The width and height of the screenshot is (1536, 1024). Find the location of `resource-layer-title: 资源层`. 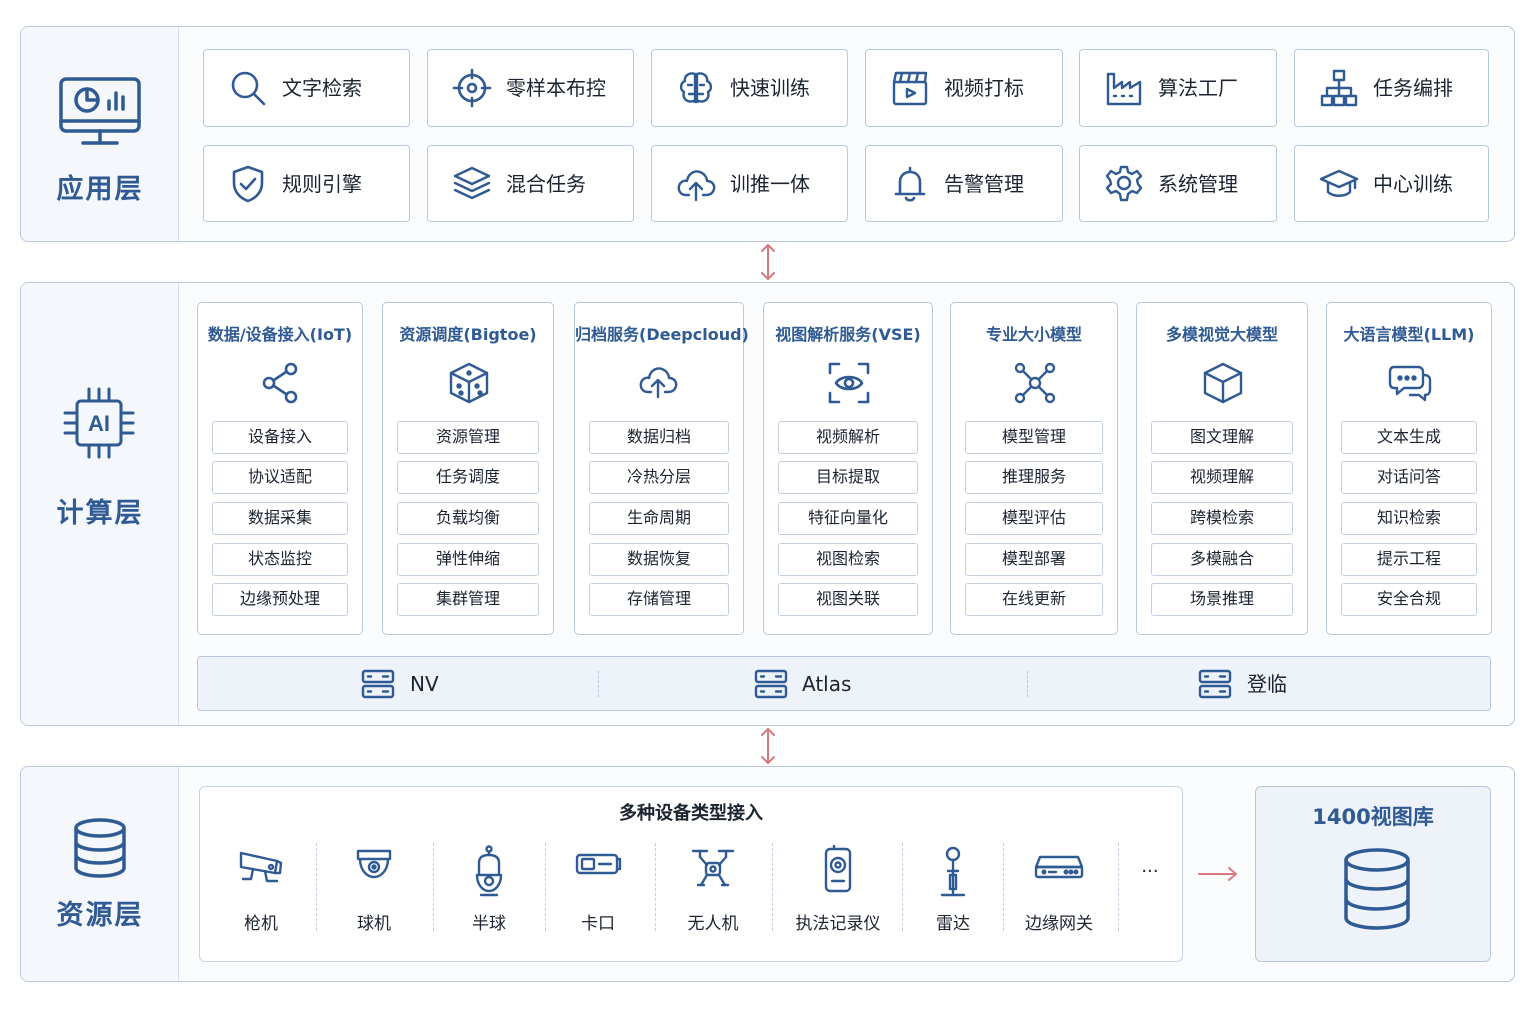

resource-layer-title: 资源层 is located at coordinates (100, 915).